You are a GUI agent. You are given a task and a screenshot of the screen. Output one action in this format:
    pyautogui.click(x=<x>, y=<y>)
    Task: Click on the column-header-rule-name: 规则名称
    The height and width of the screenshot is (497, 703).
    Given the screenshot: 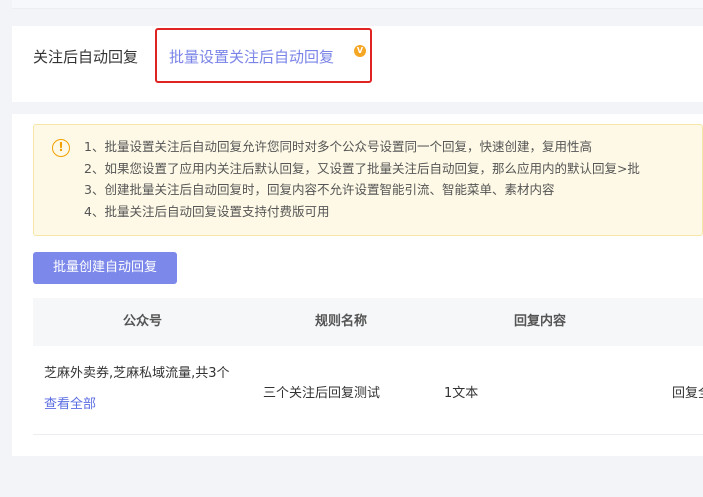 What is the action you would take?
    pyautogui.click(x=341, y=321)
    